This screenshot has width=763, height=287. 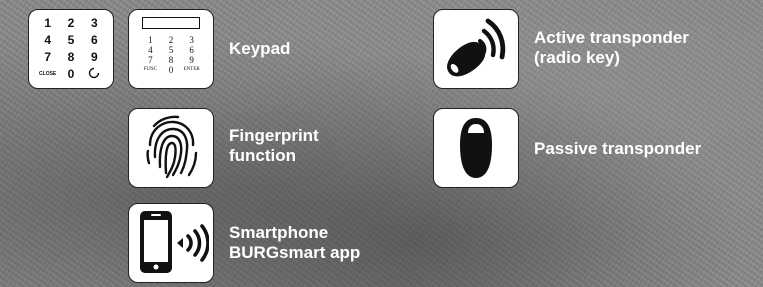 What do you see at coordinates (611, 47) in the screenshot?
I see `active-transponder-label: Active transponder (radio key)` at bounding box center [611, 47].